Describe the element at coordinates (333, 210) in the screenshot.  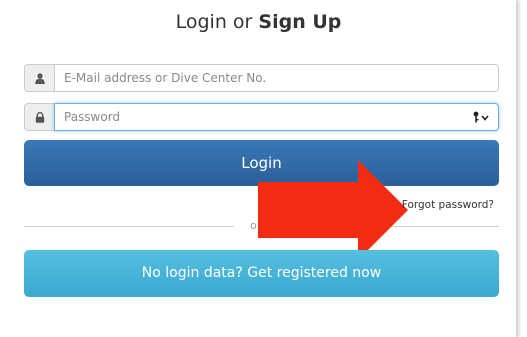
I see `red-arrow-annotation` at that location.